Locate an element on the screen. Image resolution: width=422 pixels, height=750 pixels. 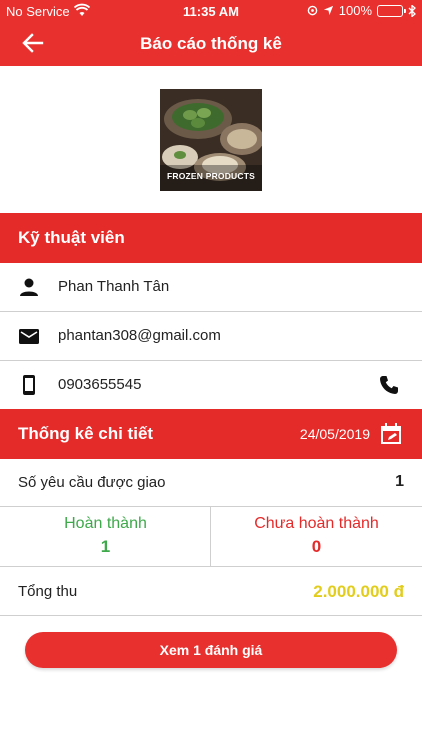
technician-section-header: Kỹ thuật viên is located at coordinates (211, 238).